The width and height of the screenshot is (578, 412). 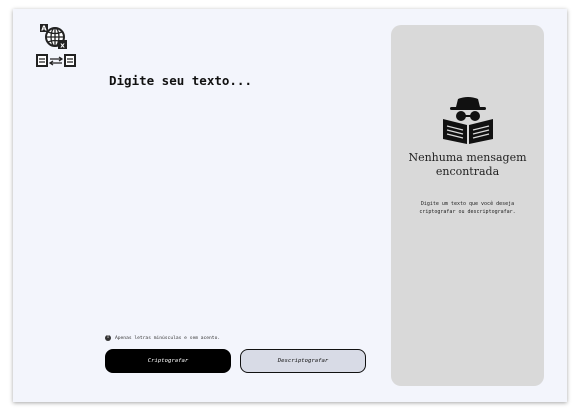 I want to click on empty-state-title: Nenhuma mensagem encontrada, so click(x=467, y=164).